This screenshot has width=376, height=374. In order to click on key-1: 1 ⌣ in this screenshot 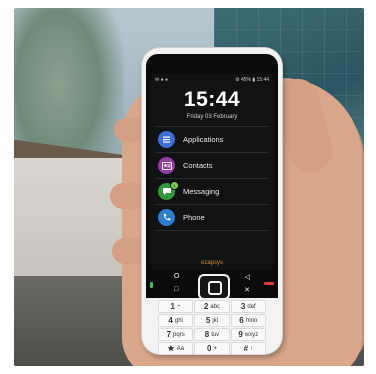, I will do `click(176, 306)`.